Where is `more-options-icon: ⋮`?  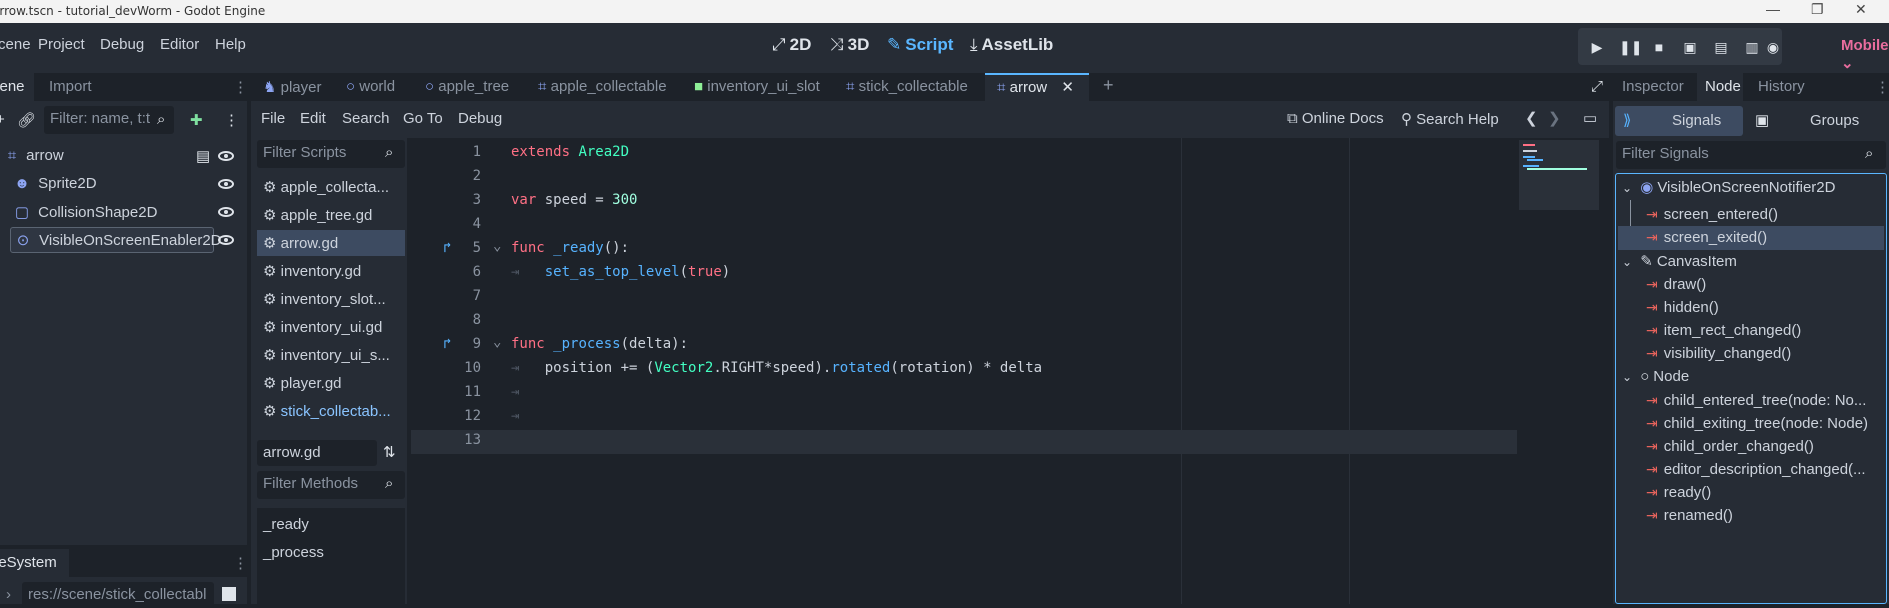 more-options-icon: ⋮ is located at coordinates (231, 120).